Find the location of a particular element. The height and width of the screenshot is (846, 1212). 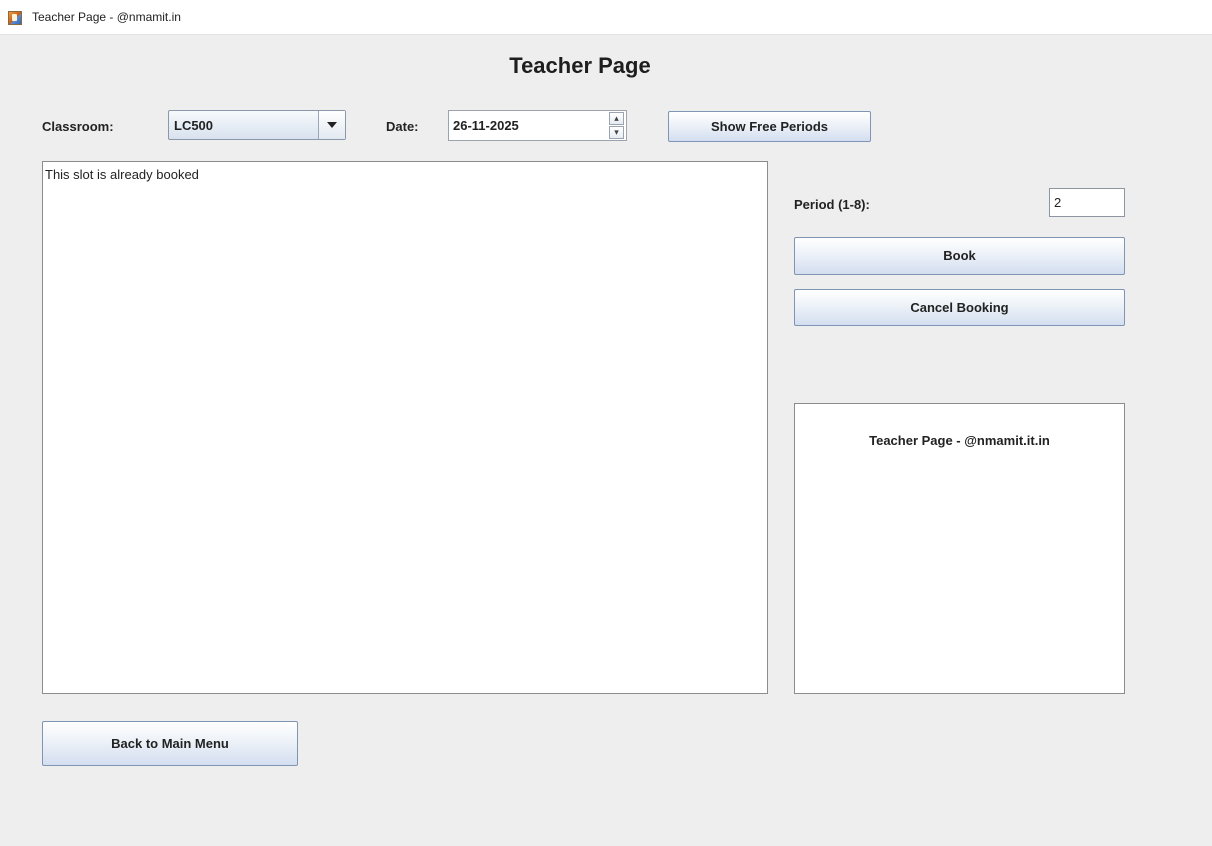

classroom-label: Classroom: is located at coordinates (78, 126).